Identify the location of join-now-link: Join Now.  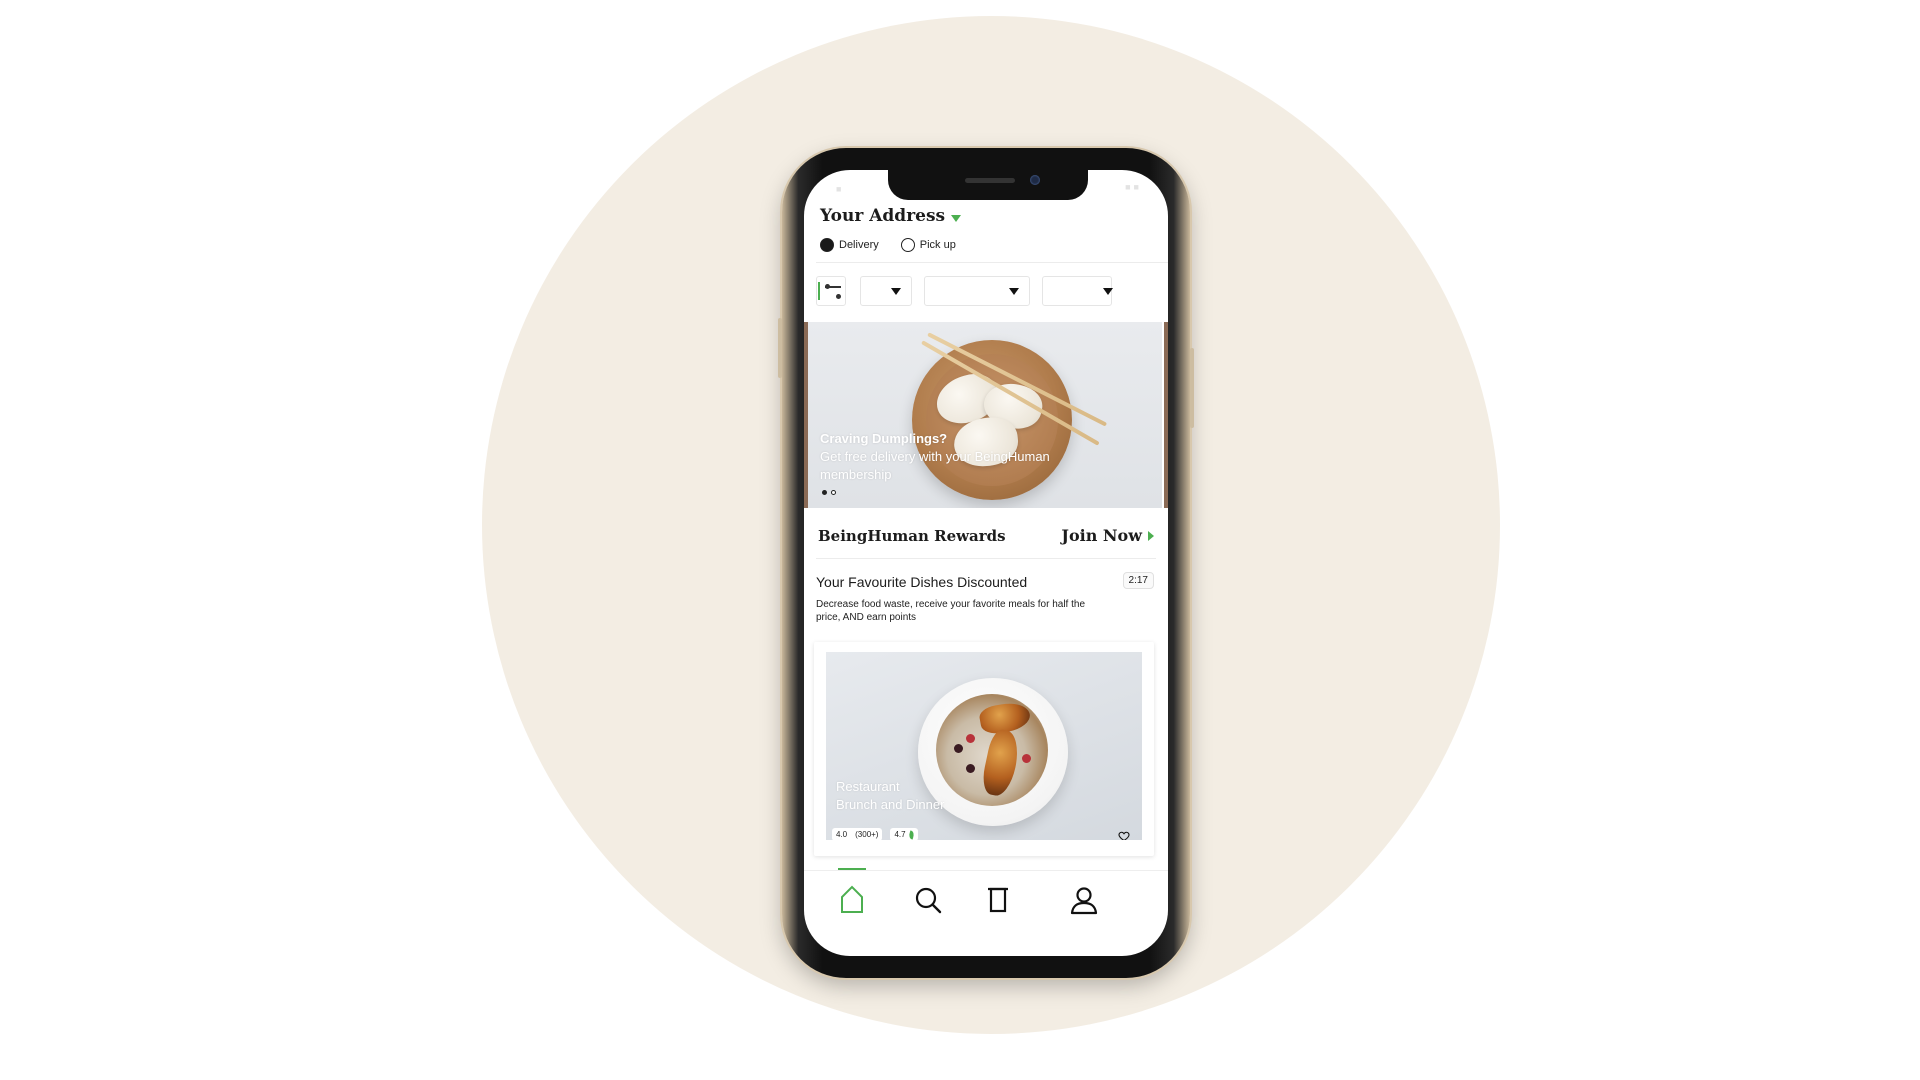
(1107, 535).